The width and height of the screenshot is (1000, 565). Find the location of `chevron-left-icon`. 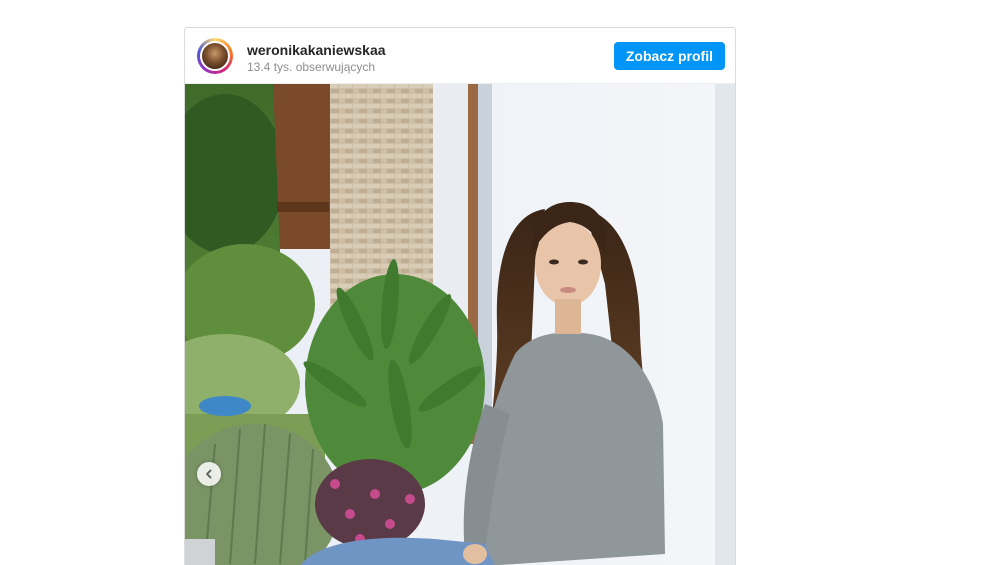

chevron-left-icon is located at coordinates (209, 474).